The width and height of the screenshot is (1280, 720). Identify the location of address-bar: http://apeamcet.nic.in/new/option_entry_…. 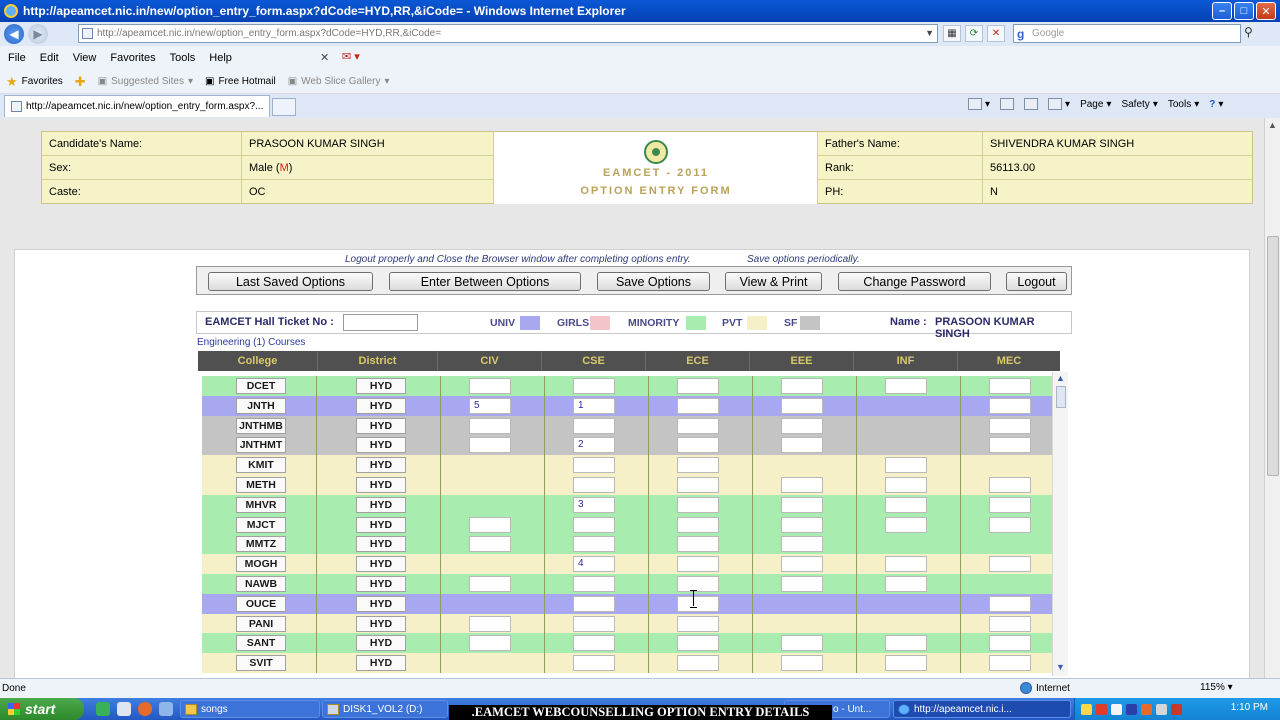
(508, 33).